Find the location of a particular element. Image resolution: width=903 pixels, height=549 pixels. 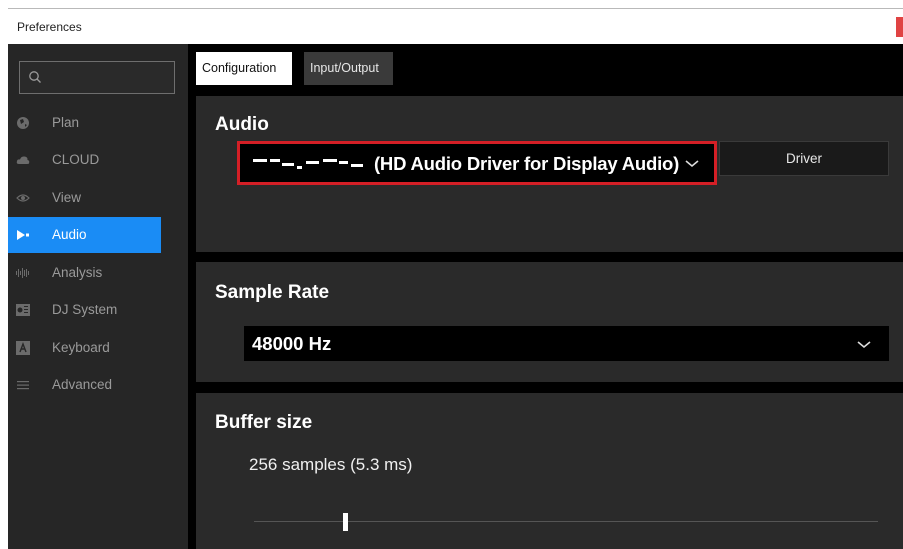

buffer-size-slider-thumb is located at coordinates (345, 522).